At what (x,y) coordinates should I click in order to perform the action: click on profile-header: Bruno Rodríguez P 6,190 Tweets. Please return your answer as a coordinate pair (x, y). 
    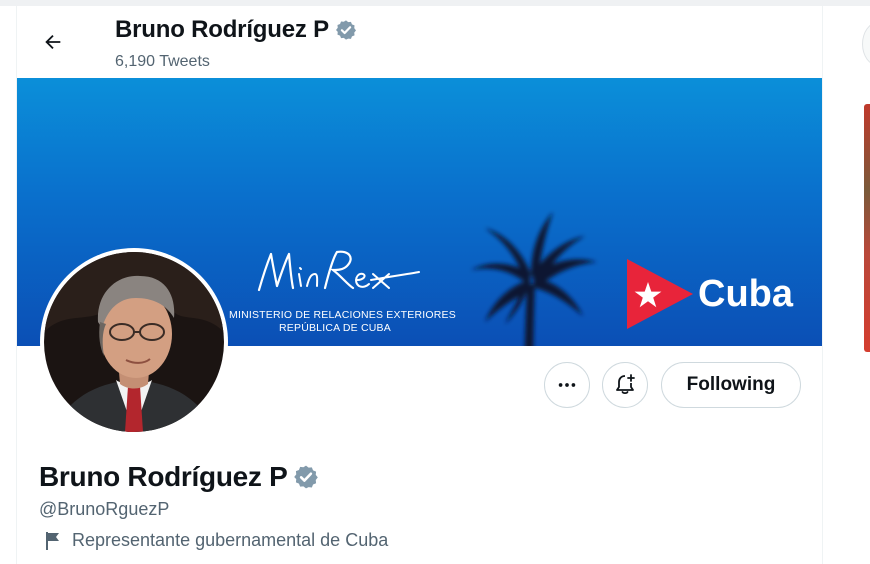
    Looking at the image, I should click on (419, 42).